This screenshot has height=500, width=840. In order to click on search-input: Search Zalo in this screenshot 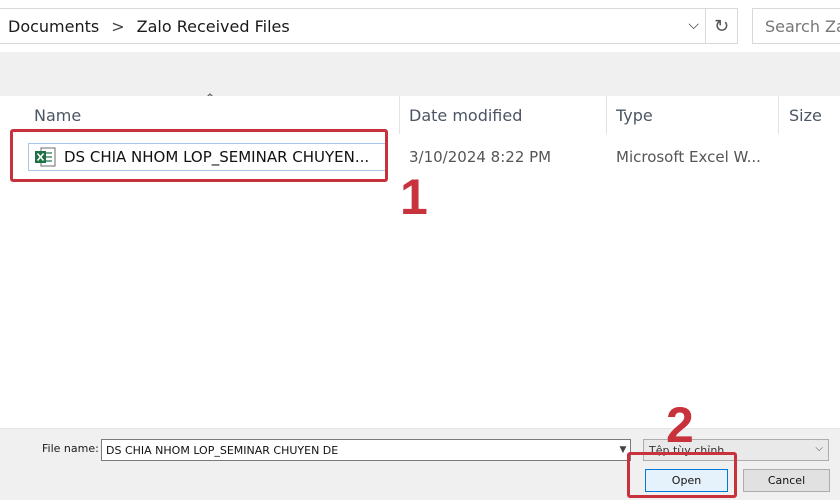, I will do `click(796, 26)`.